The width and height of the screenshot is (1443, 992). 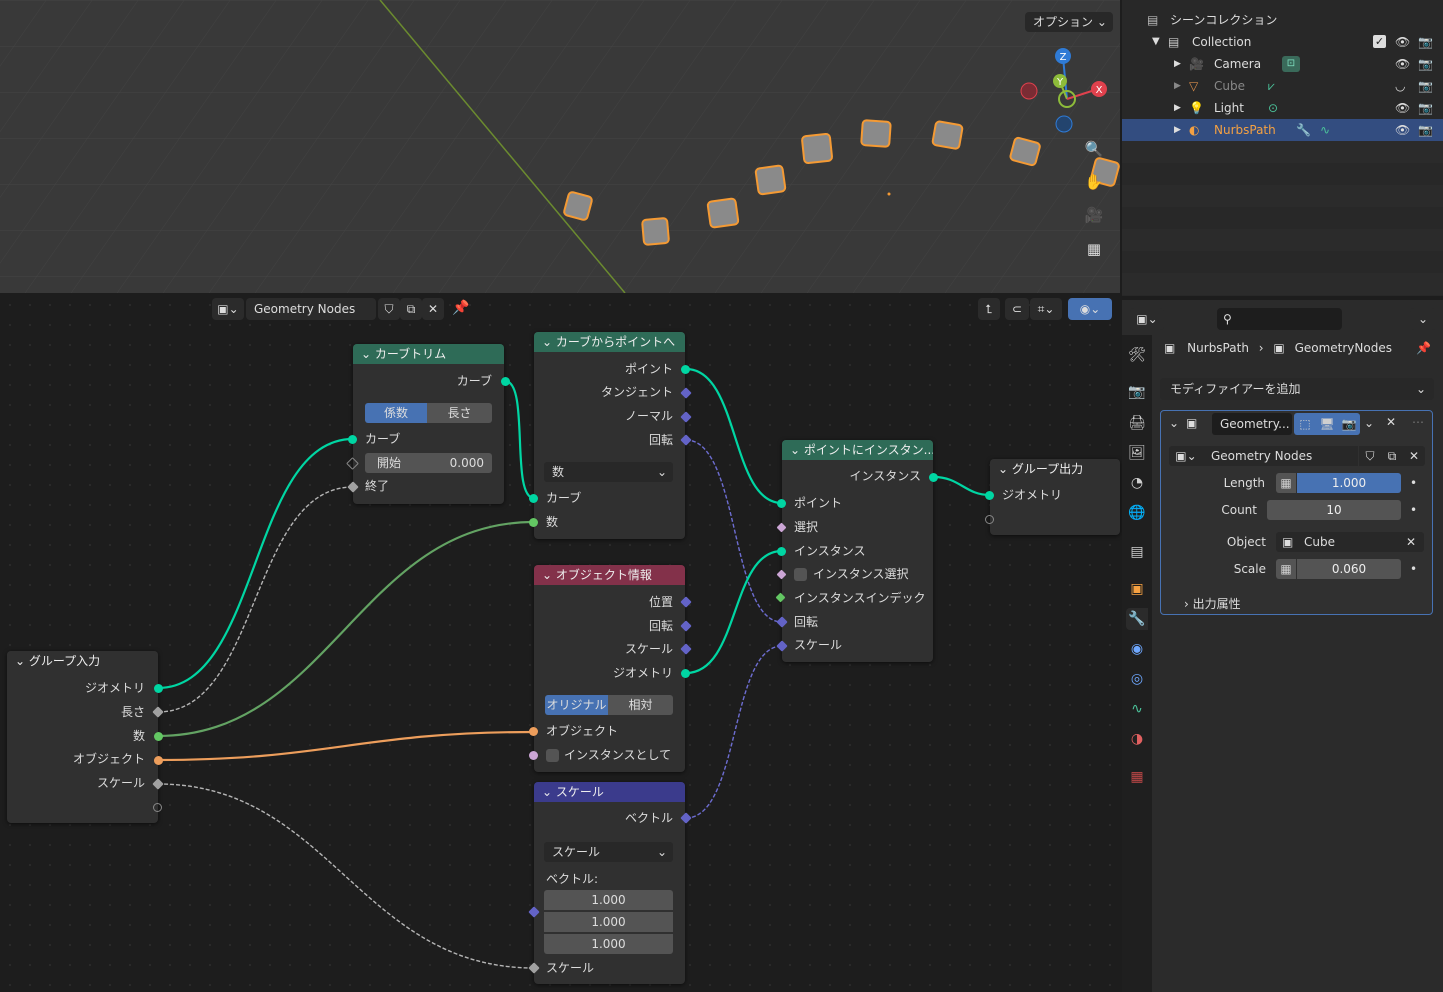 What do you see at coordinates (1137, 619) in the screenshot?
I see `modifier-wrench-icon: 🔧` at bounding box center [1137, 619].